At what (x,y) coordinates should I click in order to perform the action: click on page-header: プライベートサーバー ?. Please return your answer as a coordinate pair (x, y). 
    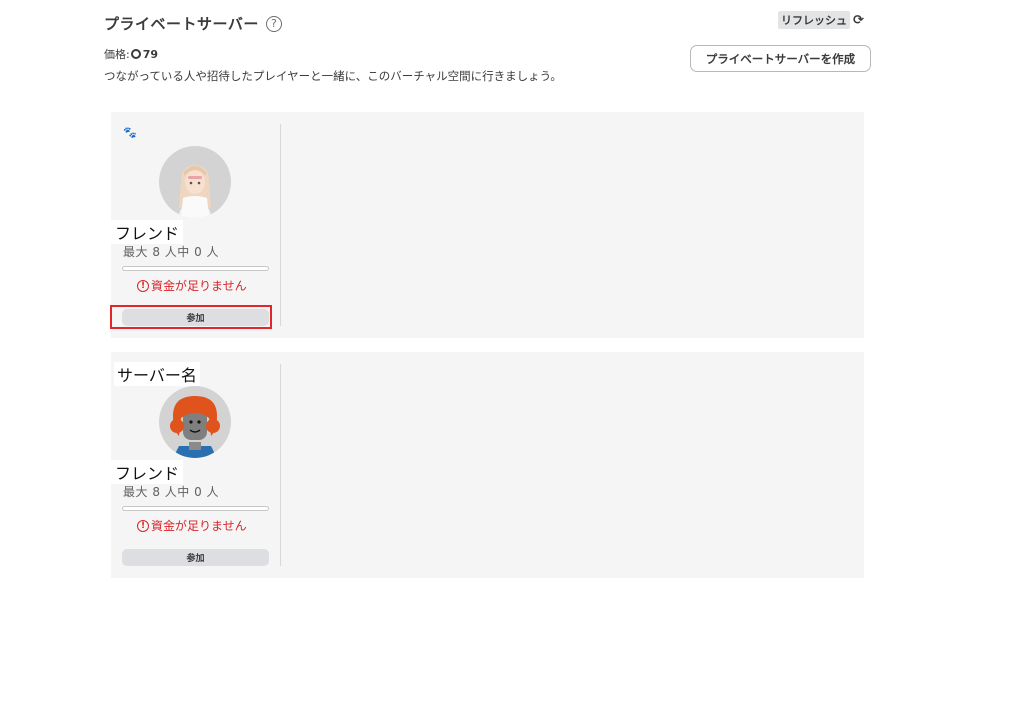
    Looking at the image, I should click on (193, 23).